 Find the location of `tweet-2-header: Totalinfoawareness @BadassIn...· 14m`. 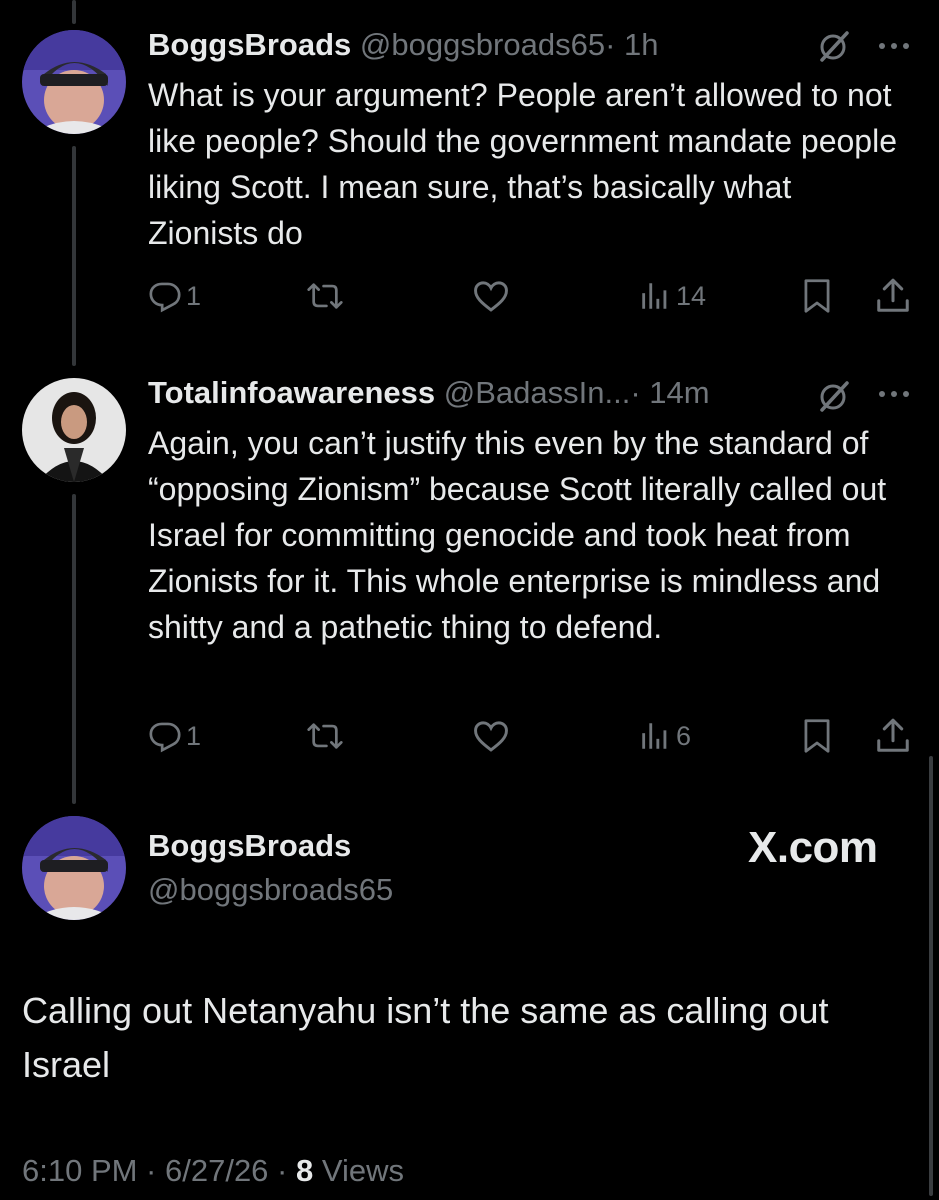

tweet-2-header: Totalinfoawareness @BadassIn...· 14m is located at coordinates (429, 393).